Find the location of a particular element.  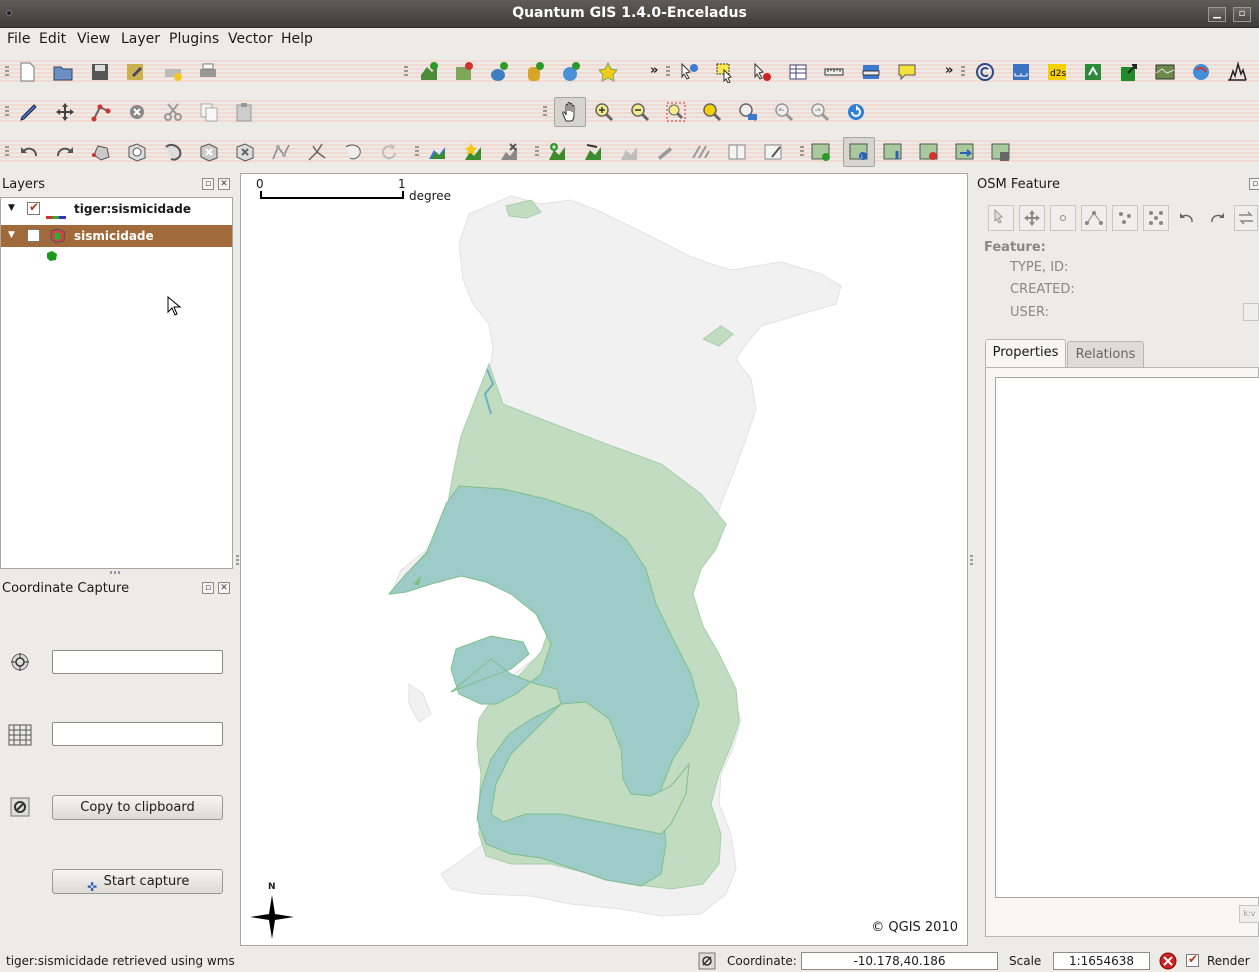

osm-import-icon is located at coordinates (965, 152).